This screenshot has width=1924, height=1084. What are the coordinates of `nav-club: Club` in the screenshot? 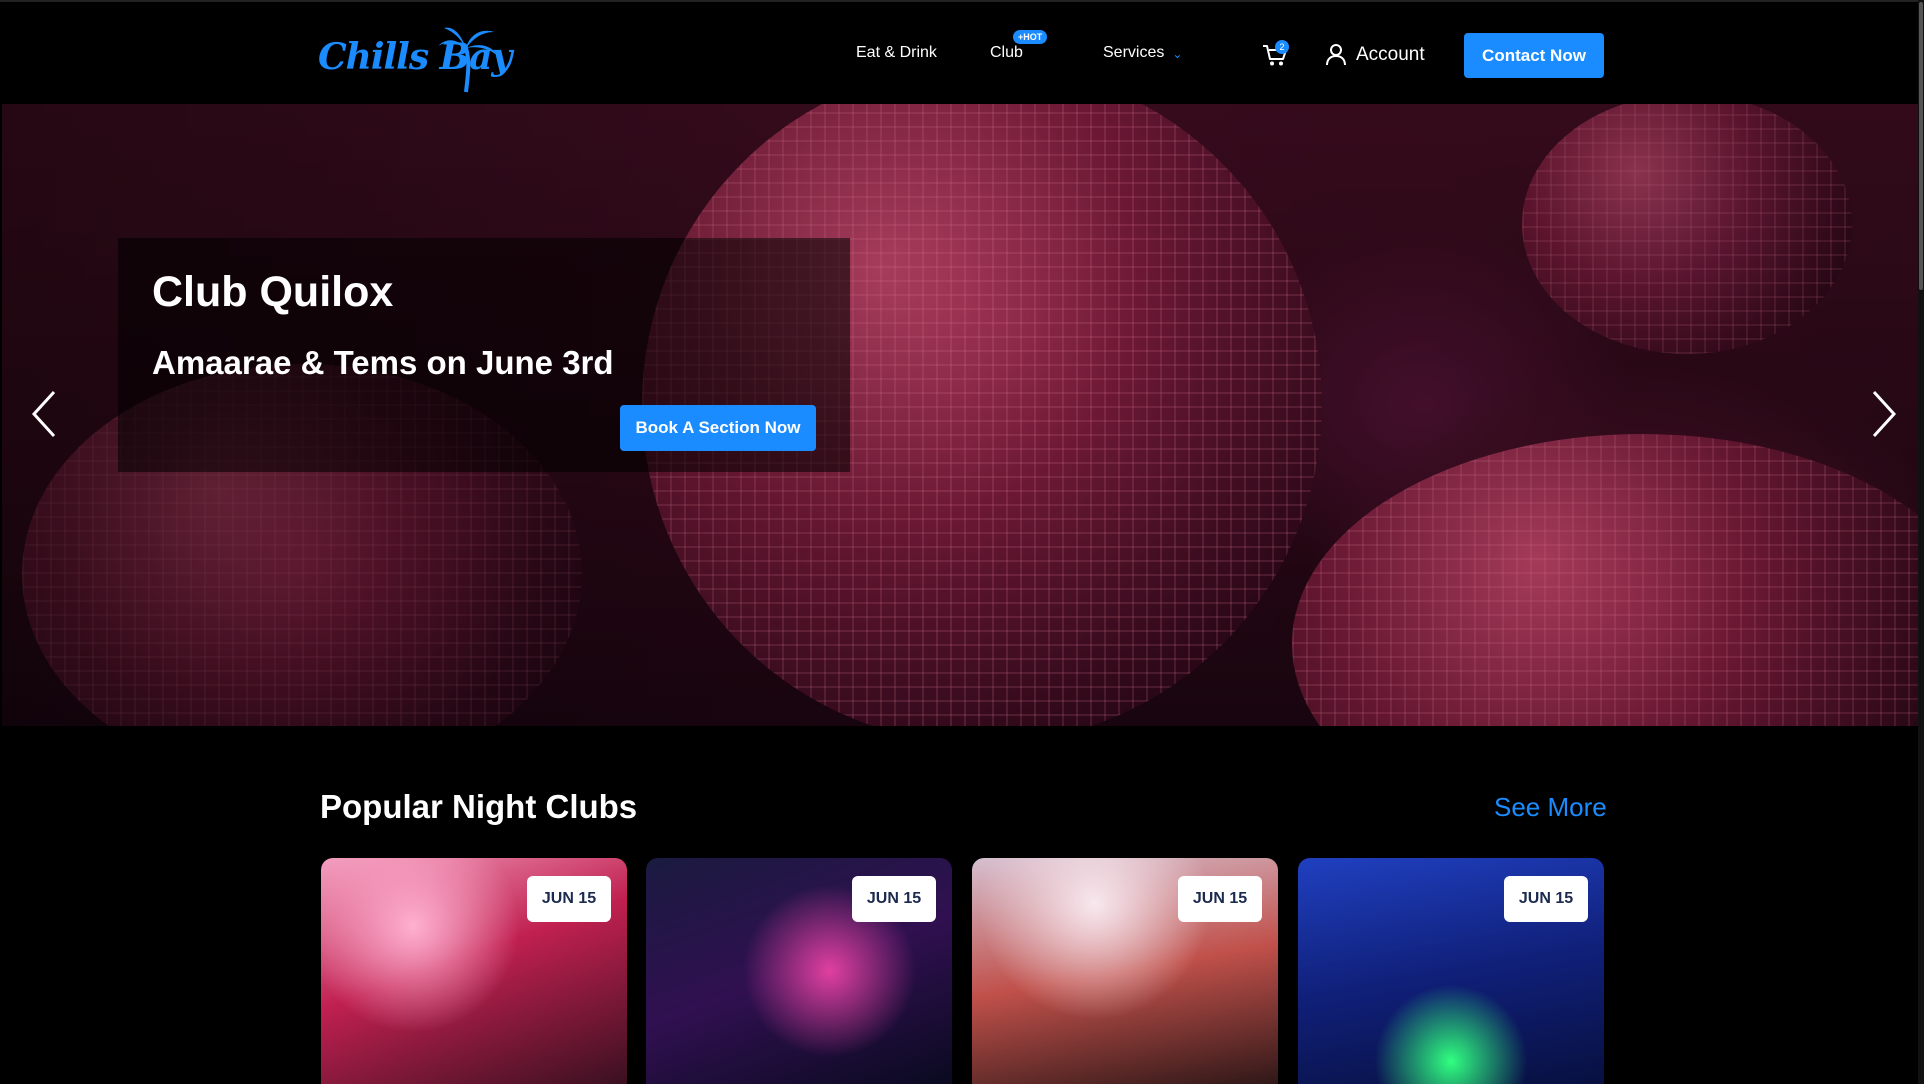 It's located at (1006, 53).